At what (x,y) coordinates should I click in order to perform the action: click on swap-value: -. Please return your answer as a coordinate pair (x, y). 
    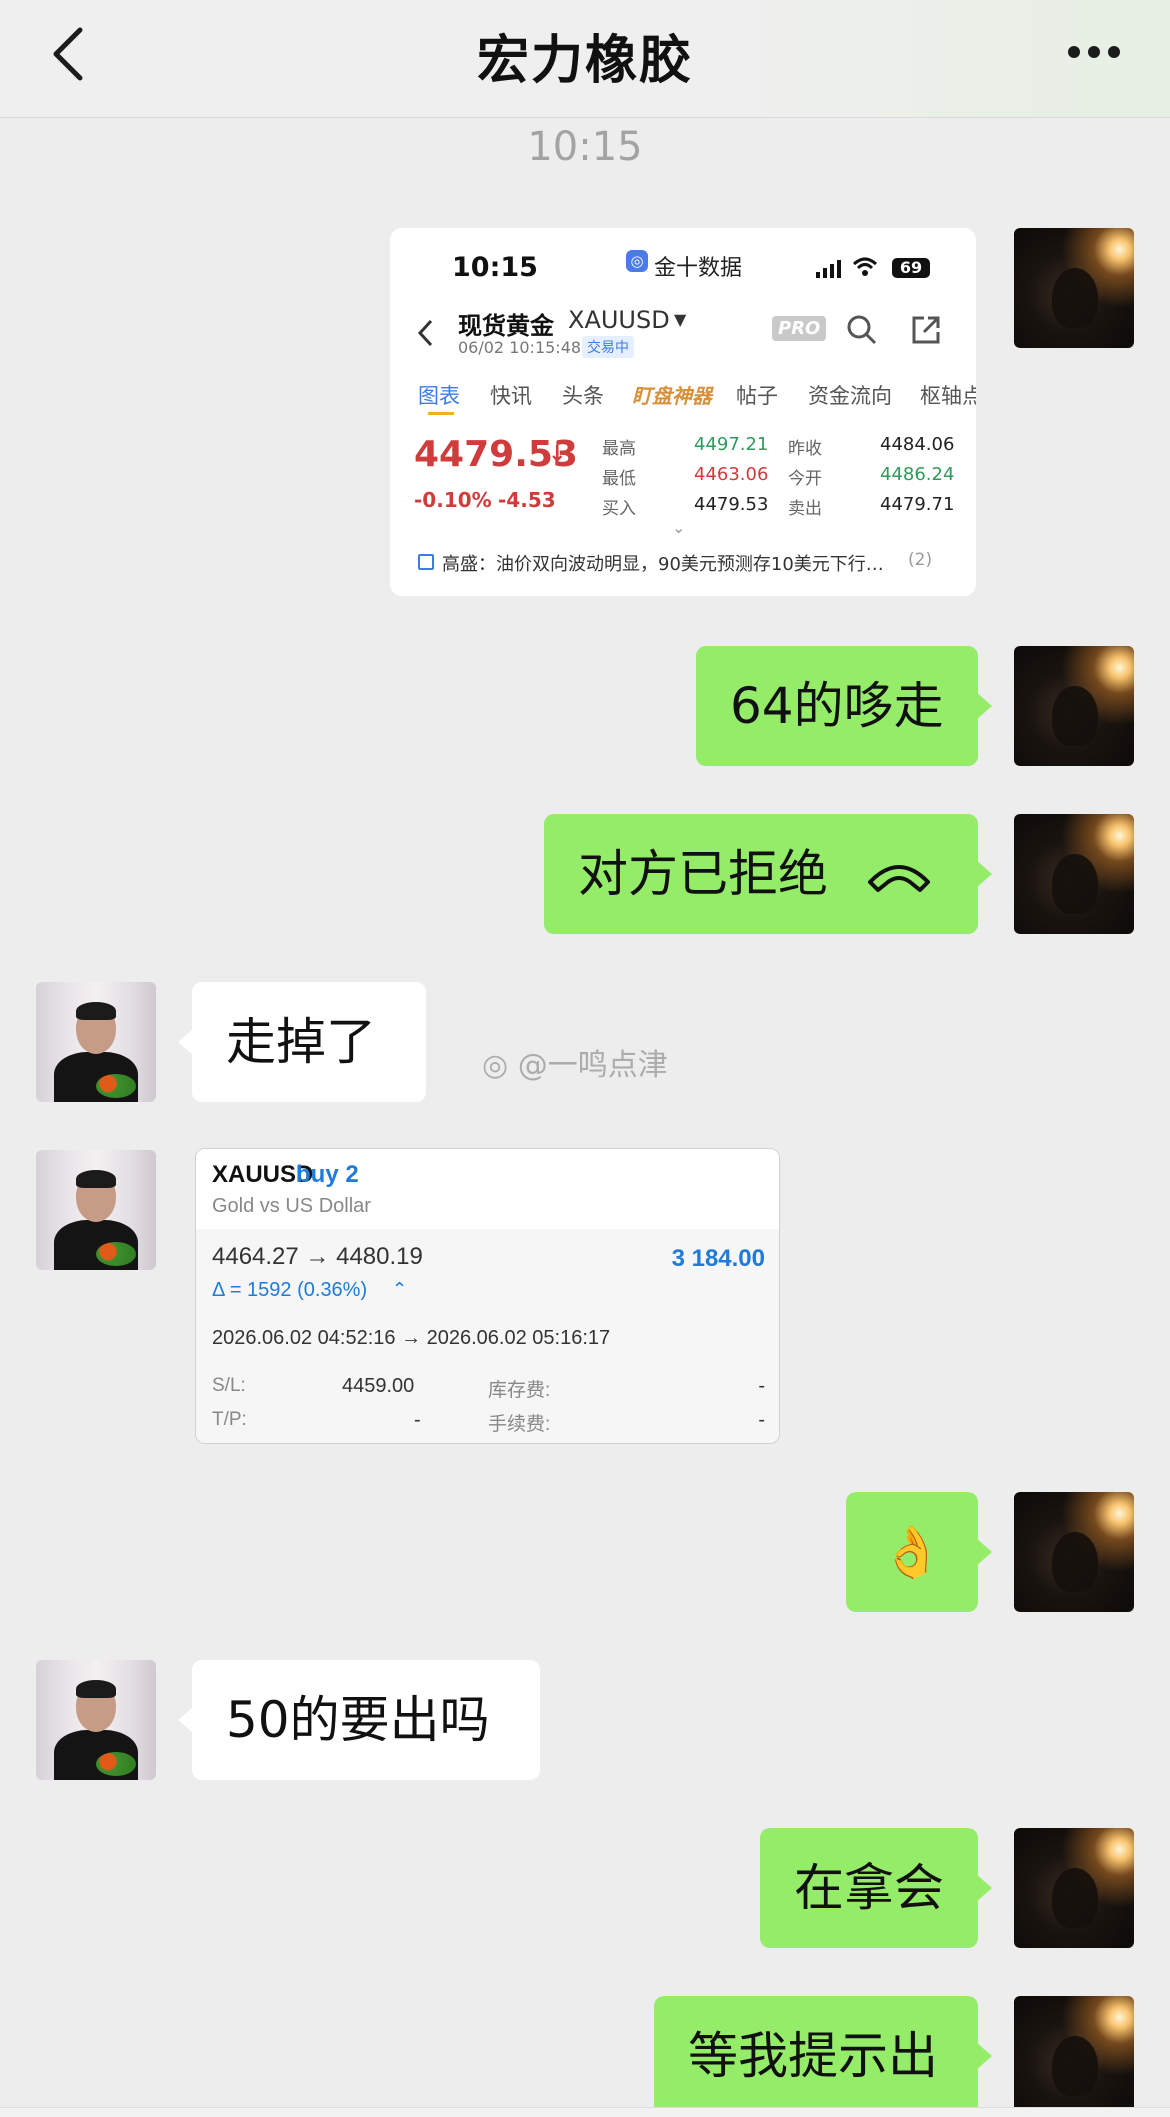
    Looking at the image, I should click on (761, 1386).